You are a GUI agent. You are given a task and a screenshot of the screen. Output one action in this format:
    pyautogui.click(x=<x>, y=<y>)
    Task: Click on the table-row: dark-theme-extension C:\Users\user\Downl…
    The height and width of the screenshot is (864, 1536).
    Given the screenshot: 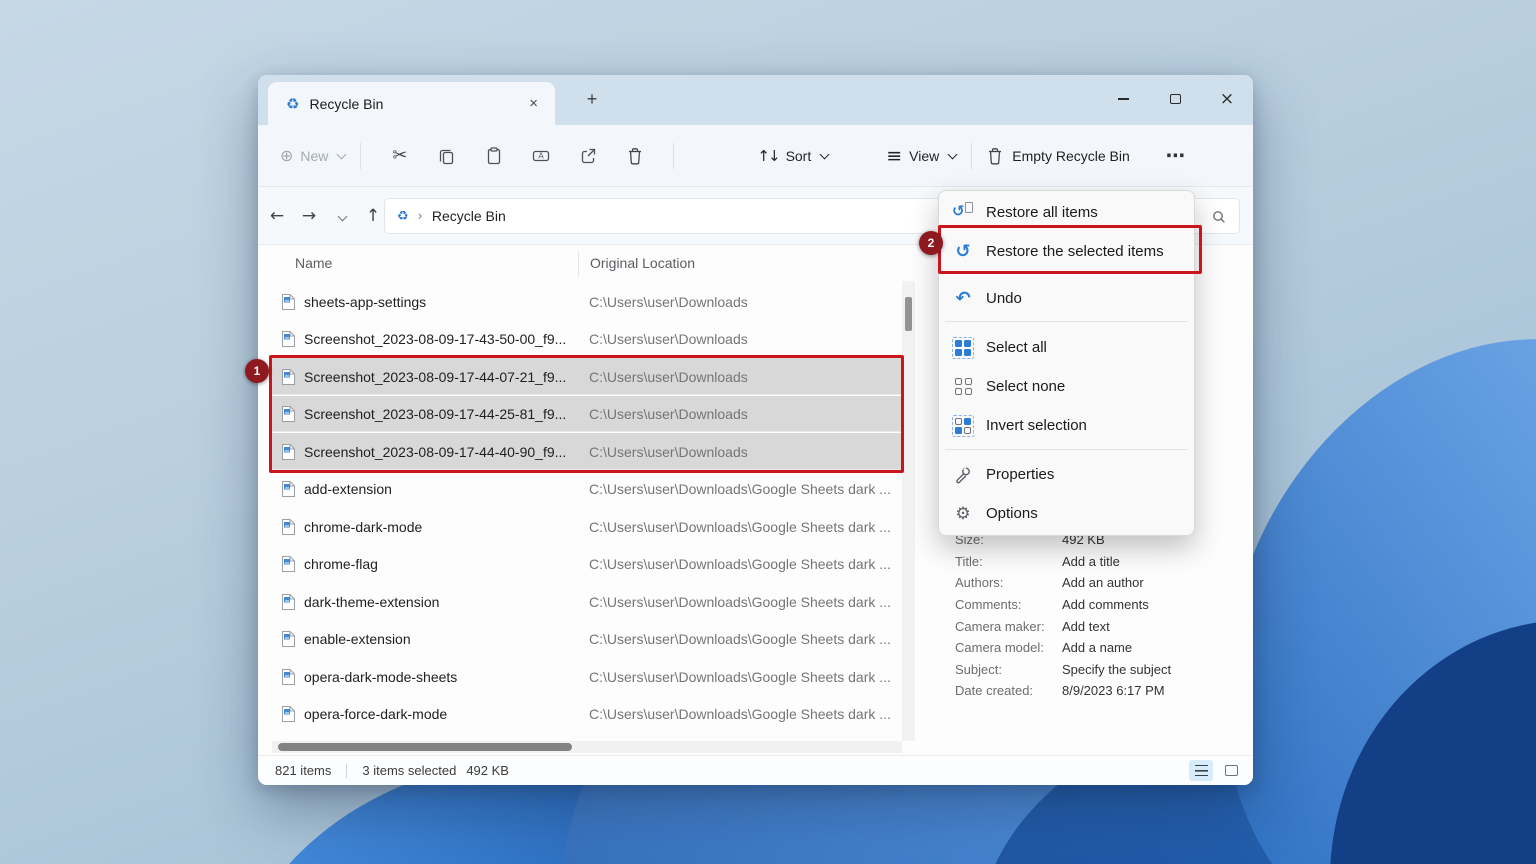 What is the action you would take?
    pyautogui.click(x=587, y=602)
    